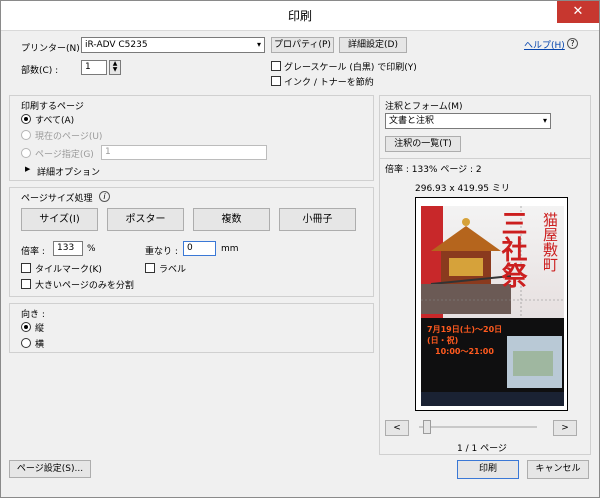 This screenshot has height=498, width=600. What do you see at coordinates (91, 249) in the screenshot?
I see `scale-unit: %` at bounding box center [91, 249].